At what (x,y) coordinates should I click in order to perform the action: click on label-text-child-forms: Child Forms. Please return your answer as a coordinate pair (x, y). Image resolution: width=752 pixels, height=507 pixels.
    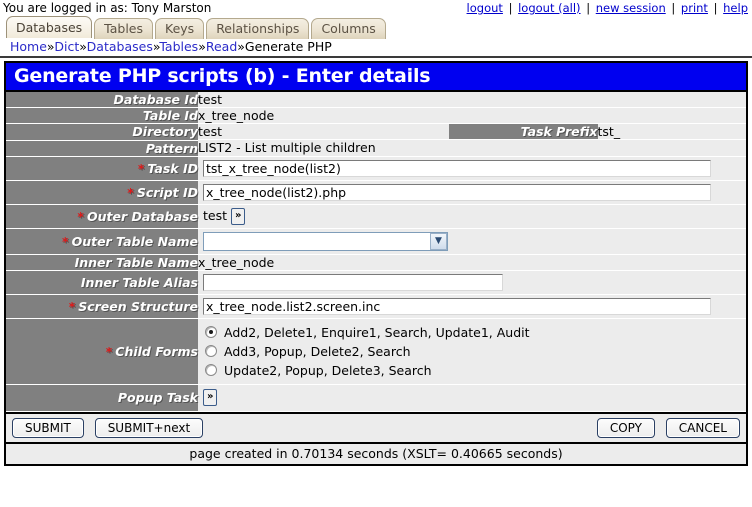
    Looking at the image, I should click on (156, 351).